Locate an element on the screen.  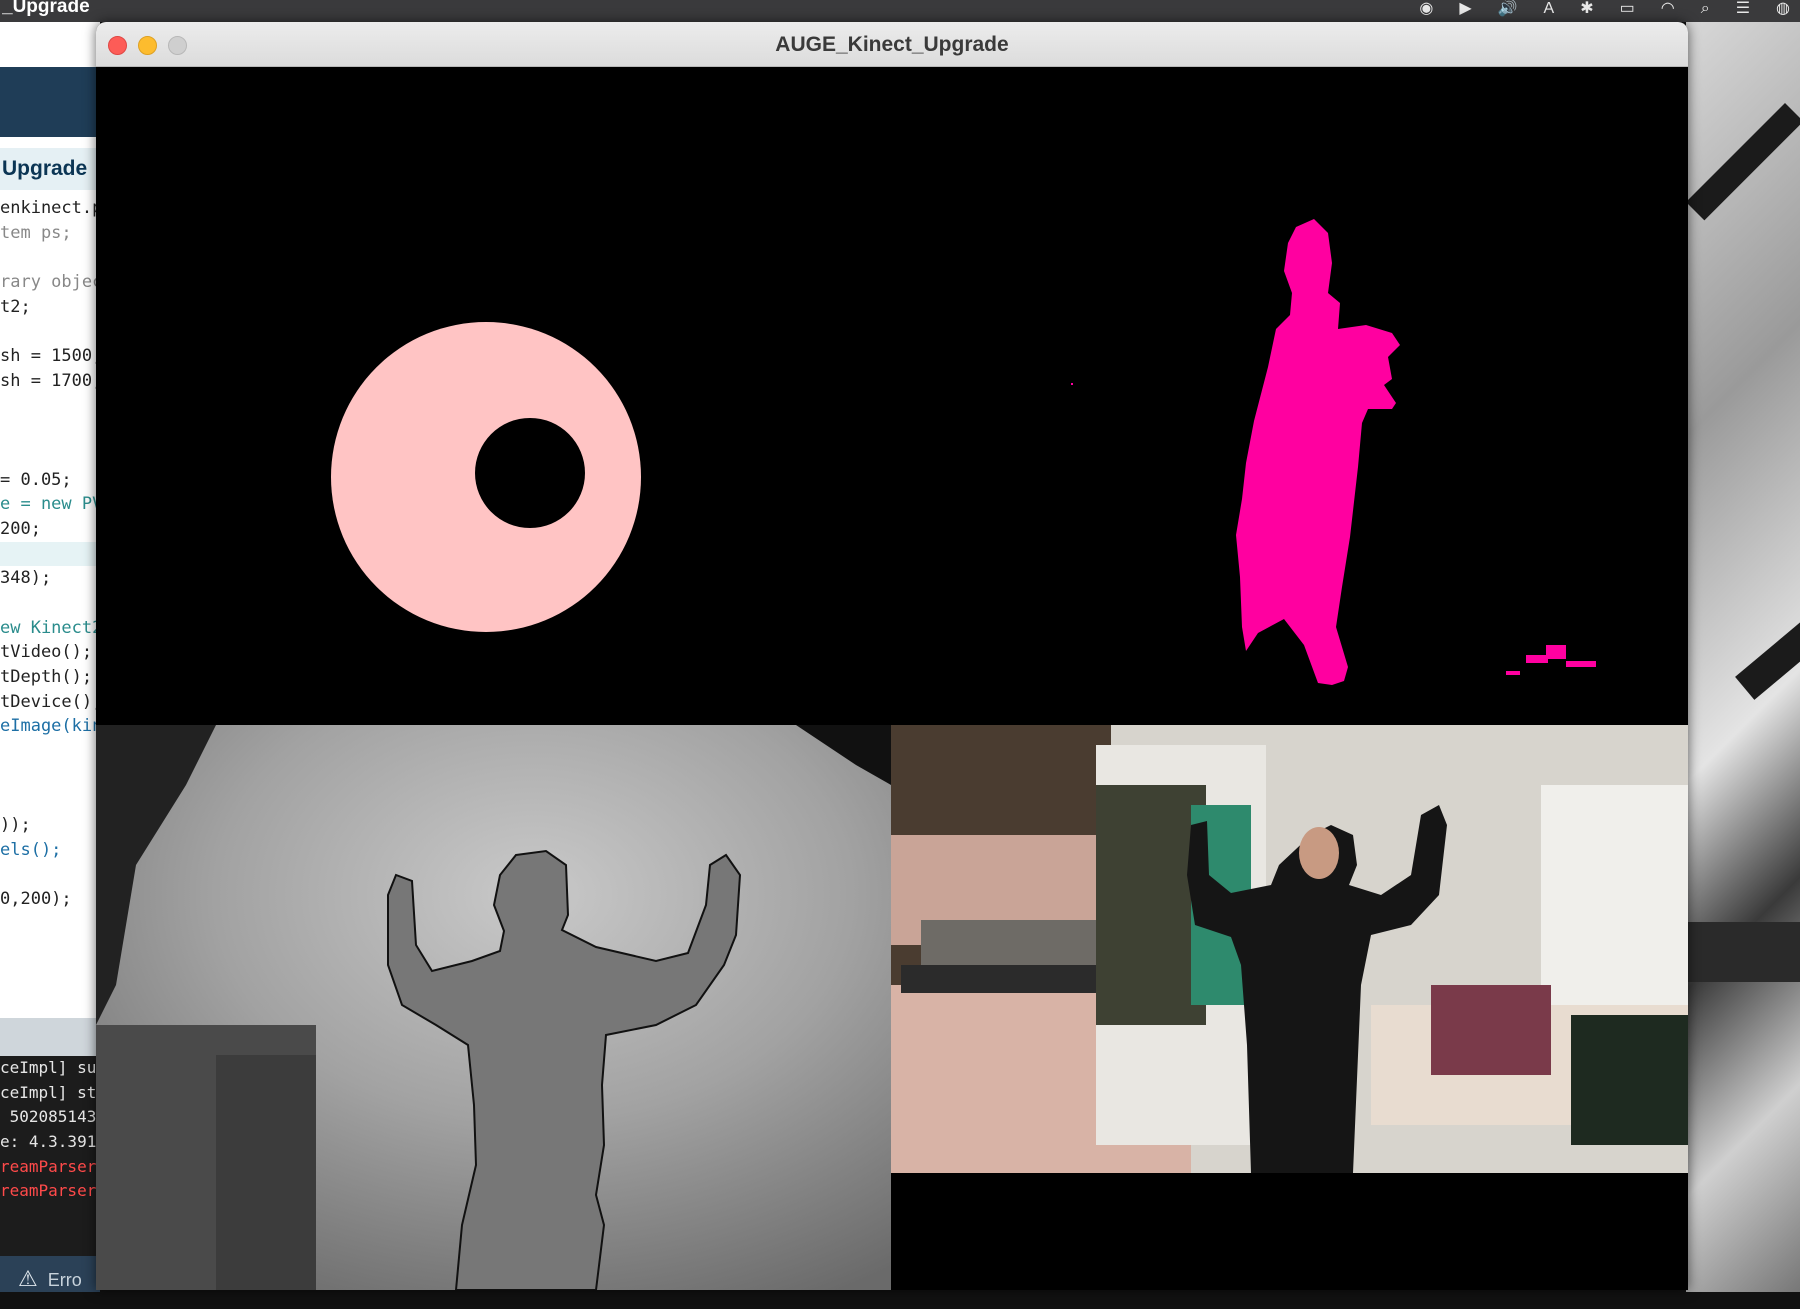
warning-icon: ⚠ is located at coordinates (28, 1278).